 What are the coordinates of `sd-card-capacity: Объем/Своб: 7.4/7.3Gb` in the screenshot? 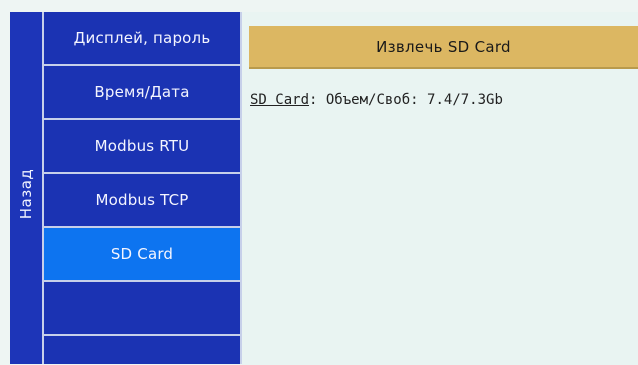 It's located at (410, 100).